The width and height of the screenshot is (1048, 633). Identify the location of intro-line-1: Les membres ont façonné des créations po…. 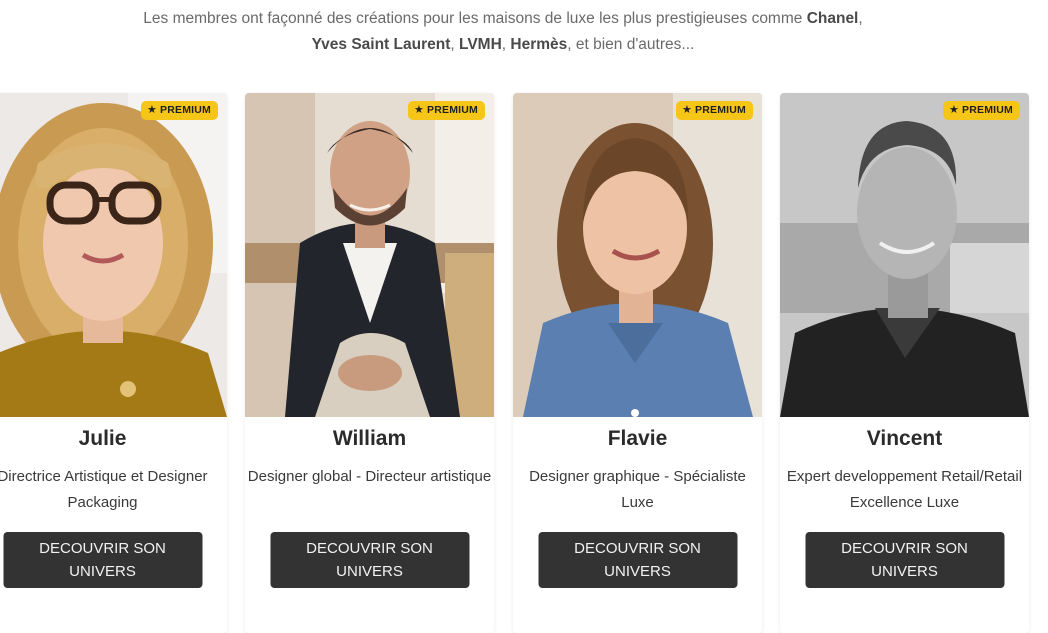
(503, 18).